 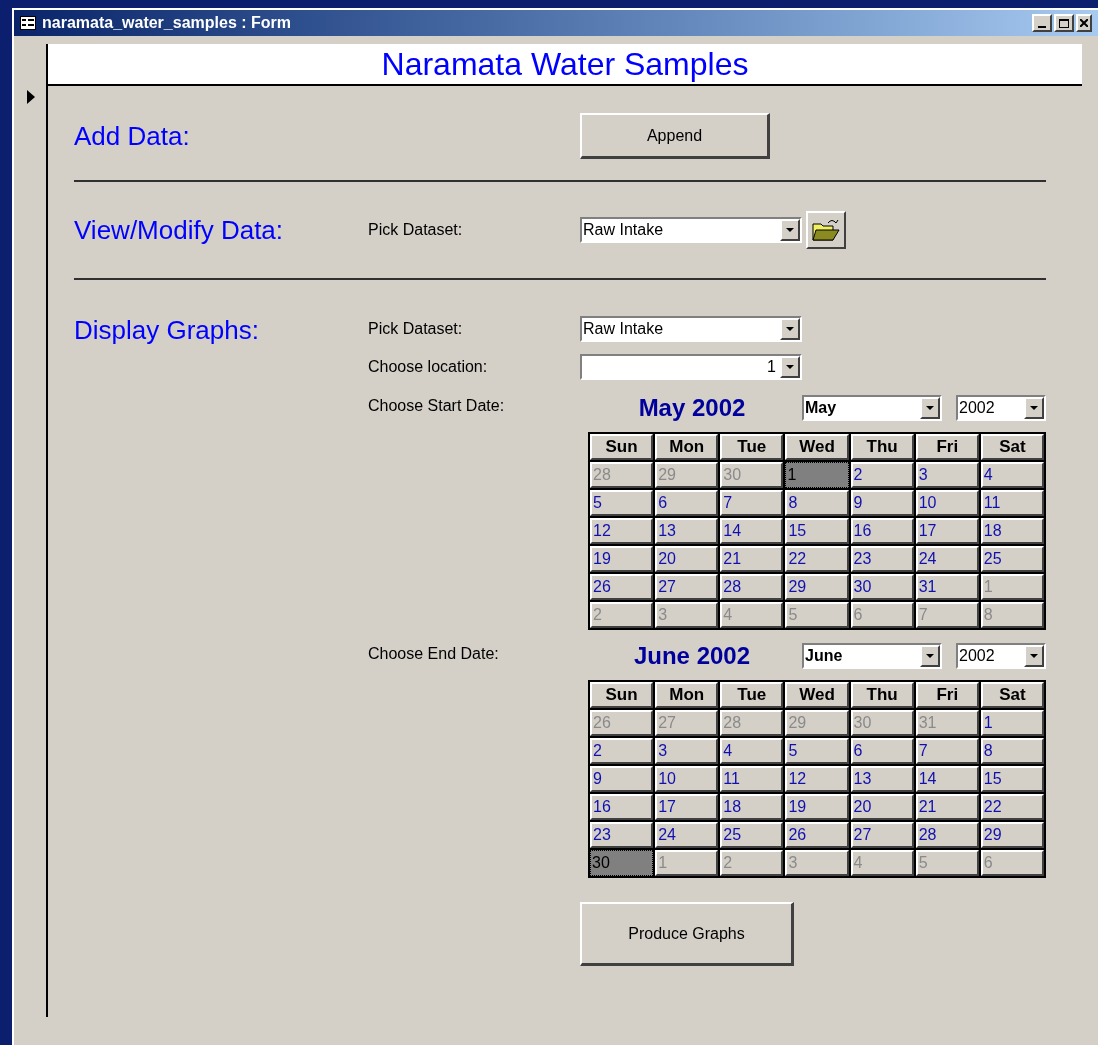 What do you see at coordinates (687, 934) in the screenshot?
I see `produce-graphs-button: Produce Graphs` at bounding box center [687, 934].